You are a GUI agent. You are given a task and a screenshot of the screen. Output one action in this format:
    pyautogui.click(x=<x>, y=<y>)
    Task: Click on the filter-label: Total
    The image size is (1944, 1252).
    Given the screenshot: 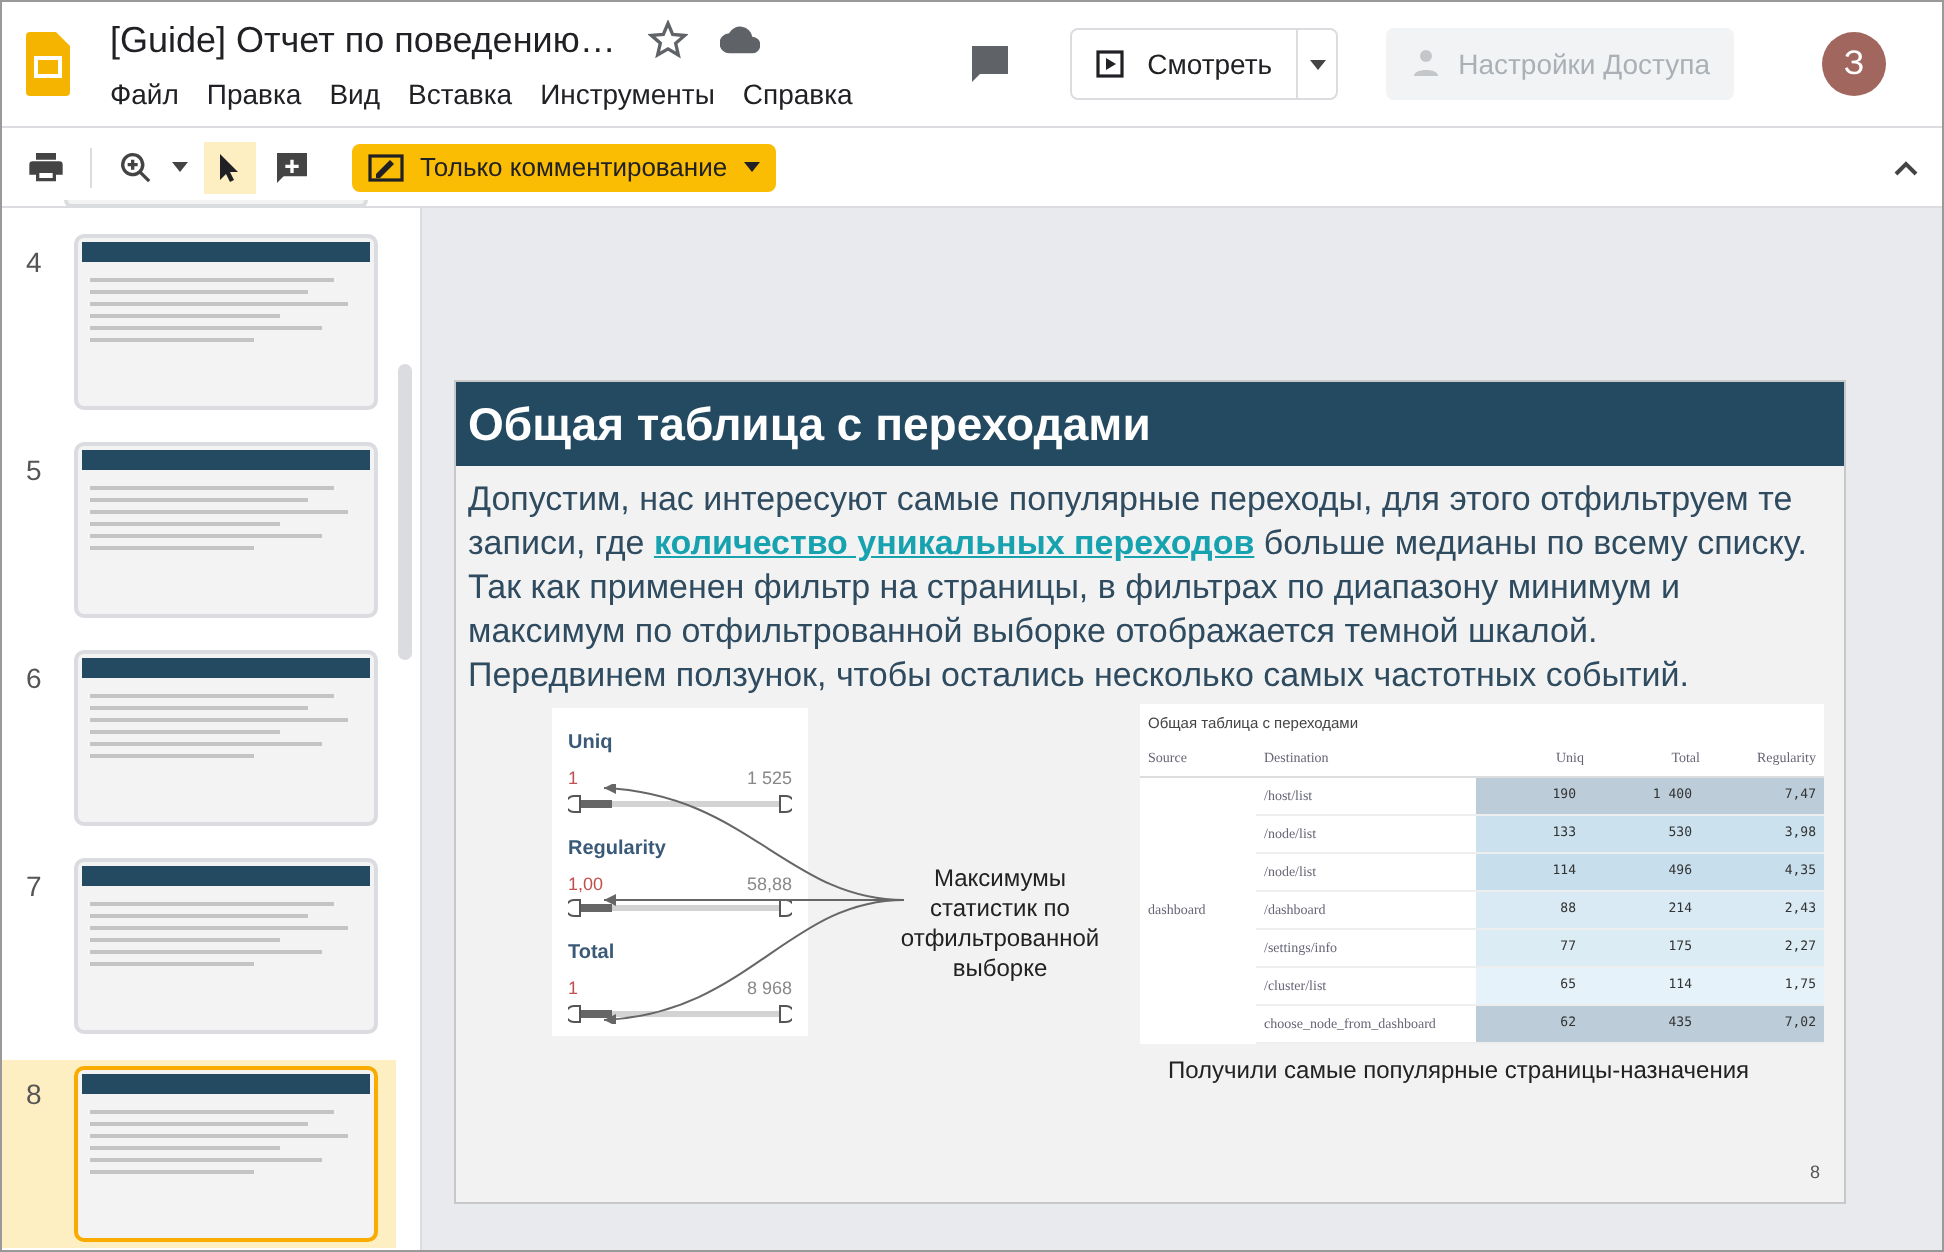 What is the action you would take?
    pyautogui.click(x=592, y=954)
    